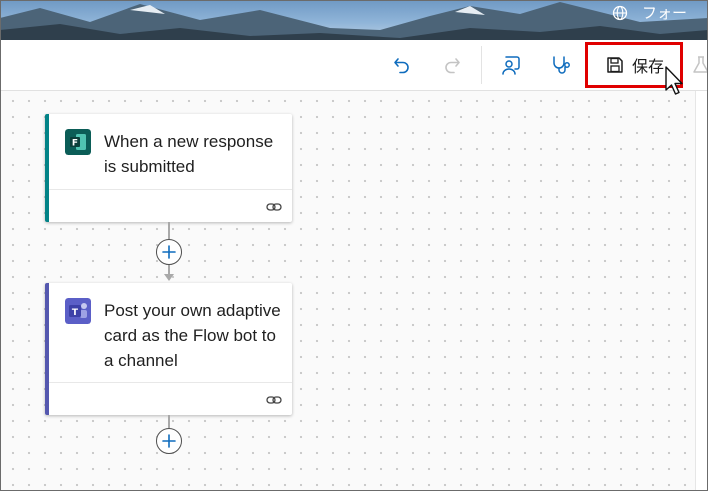  I want to click on mountain-background, so click(354, 21).